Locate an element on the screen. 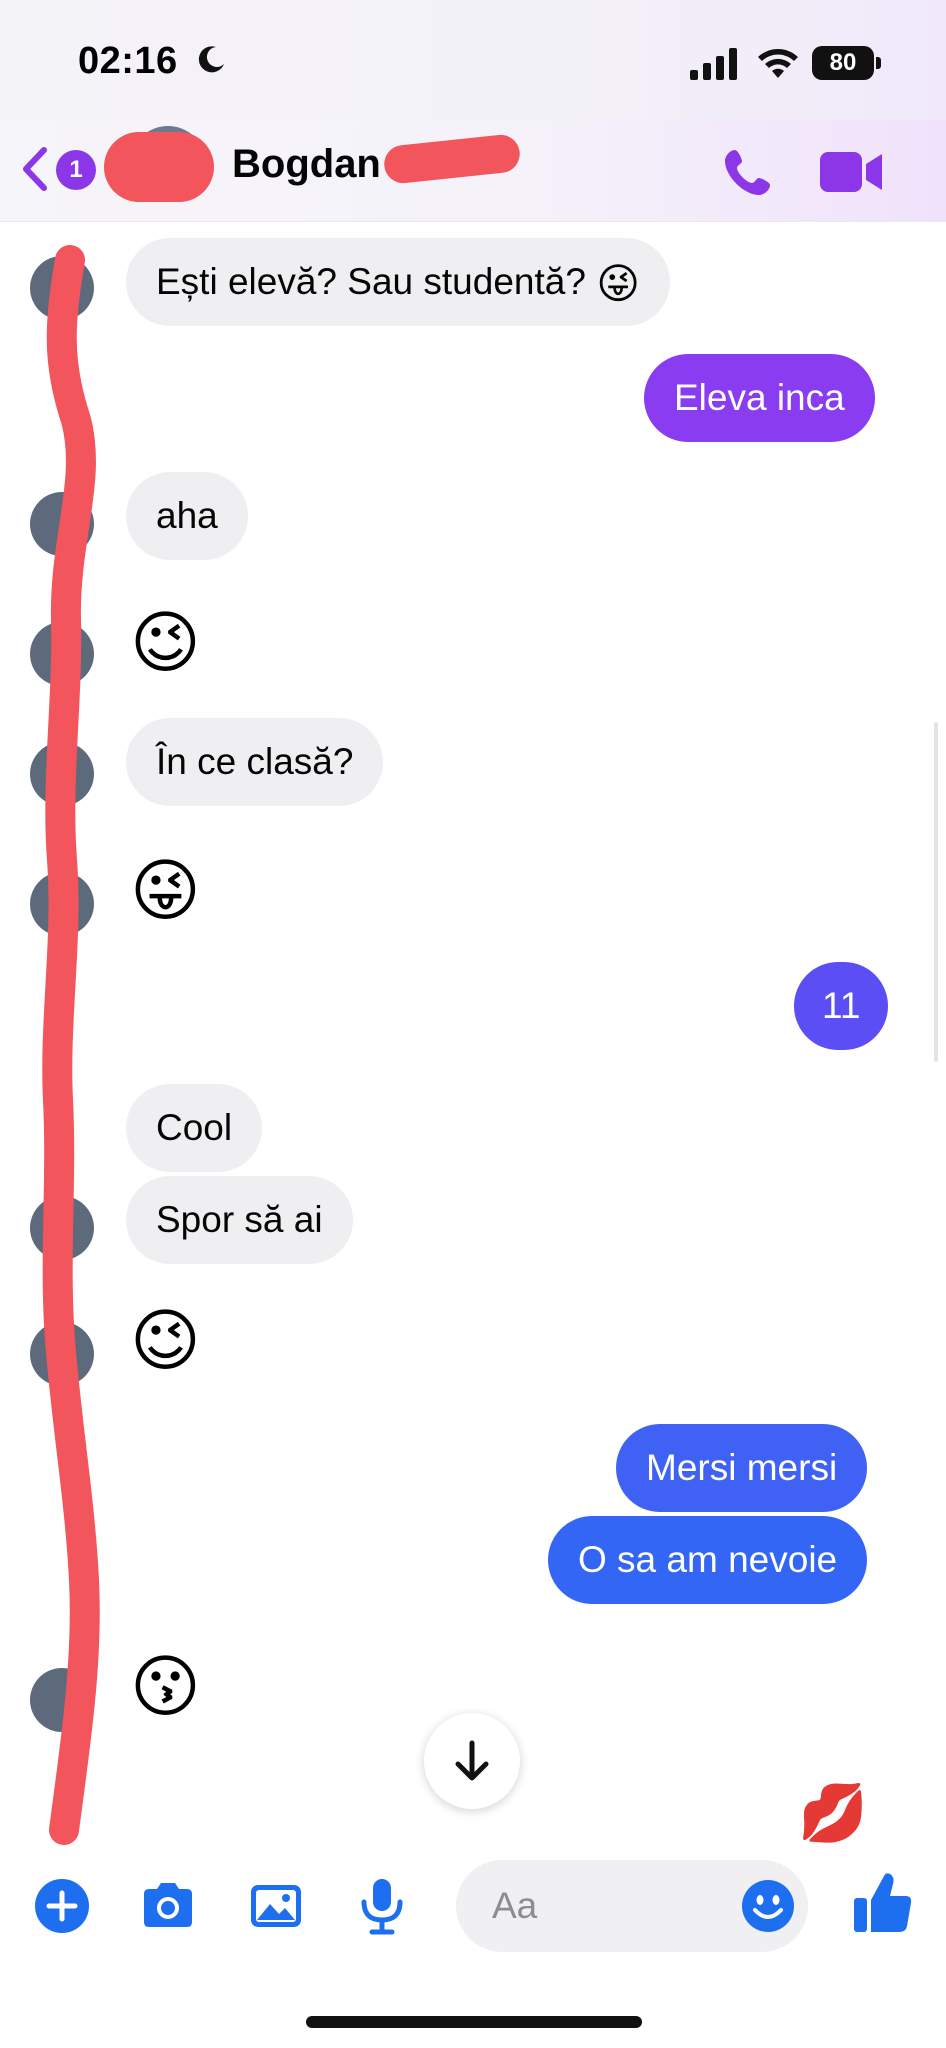  redaction-mark is located at coordinates (159, 167).